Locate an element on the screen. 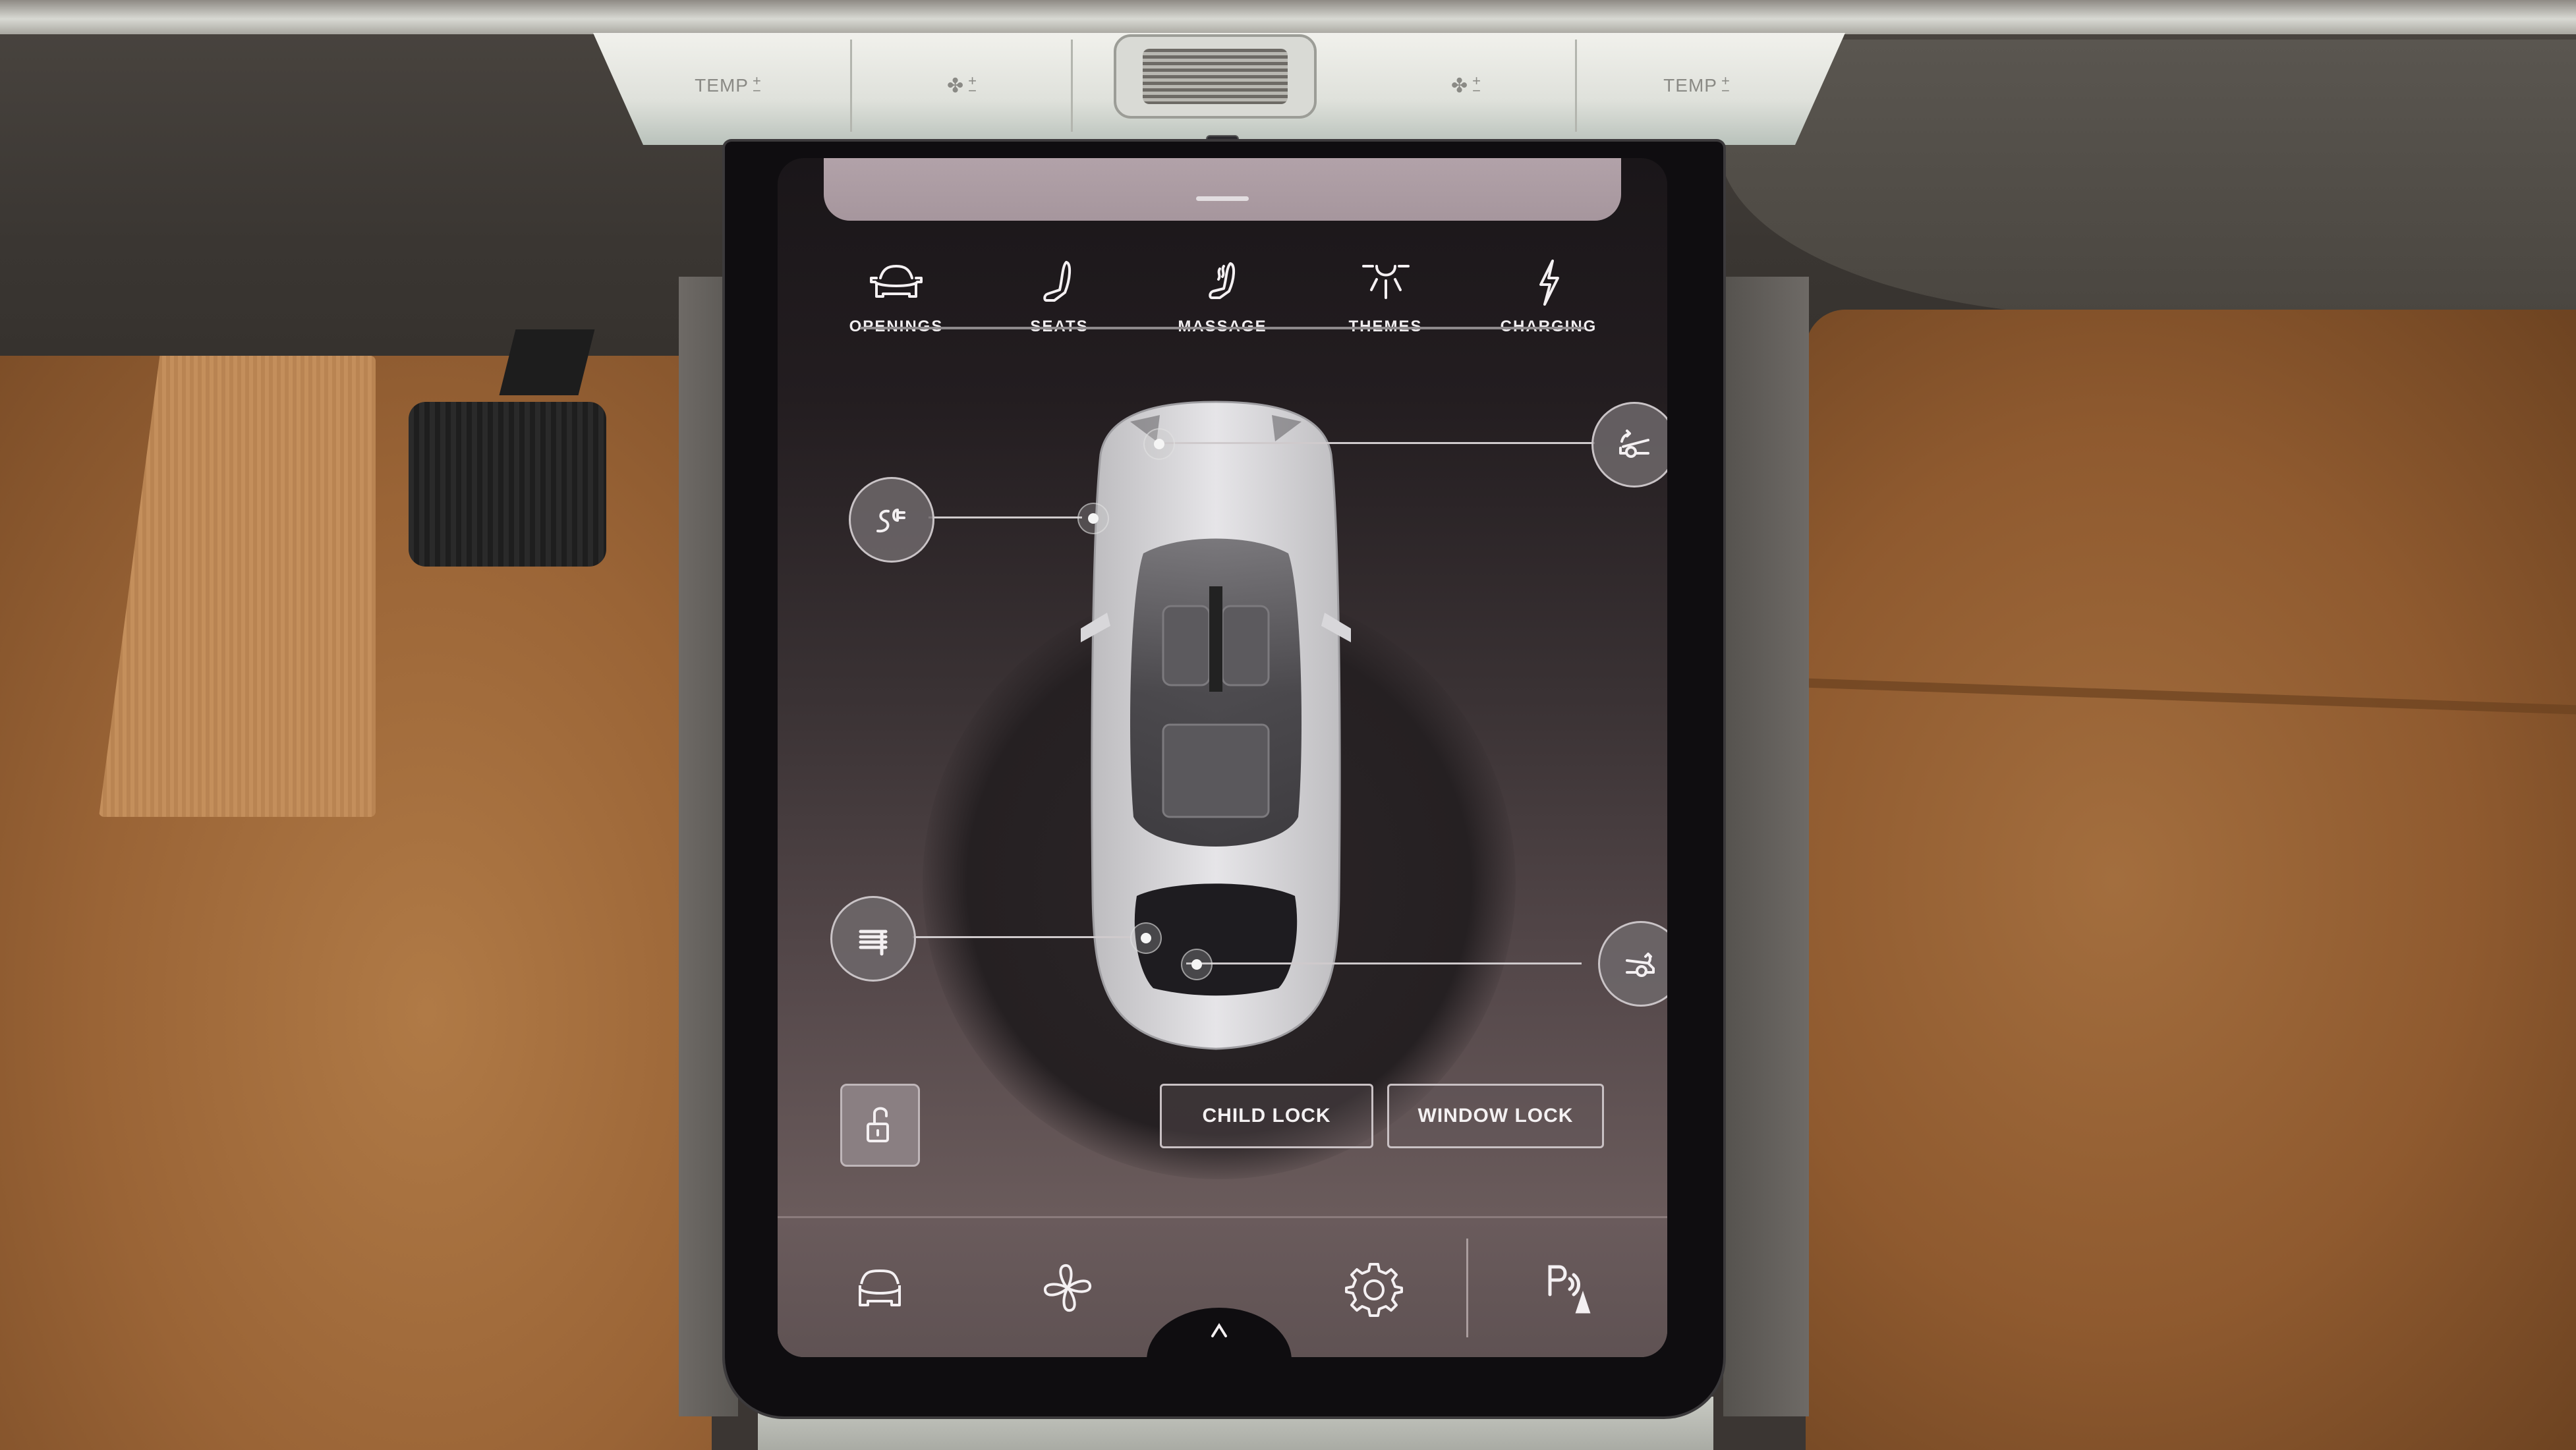  frunk-button is located at coordinates (1629, 445).